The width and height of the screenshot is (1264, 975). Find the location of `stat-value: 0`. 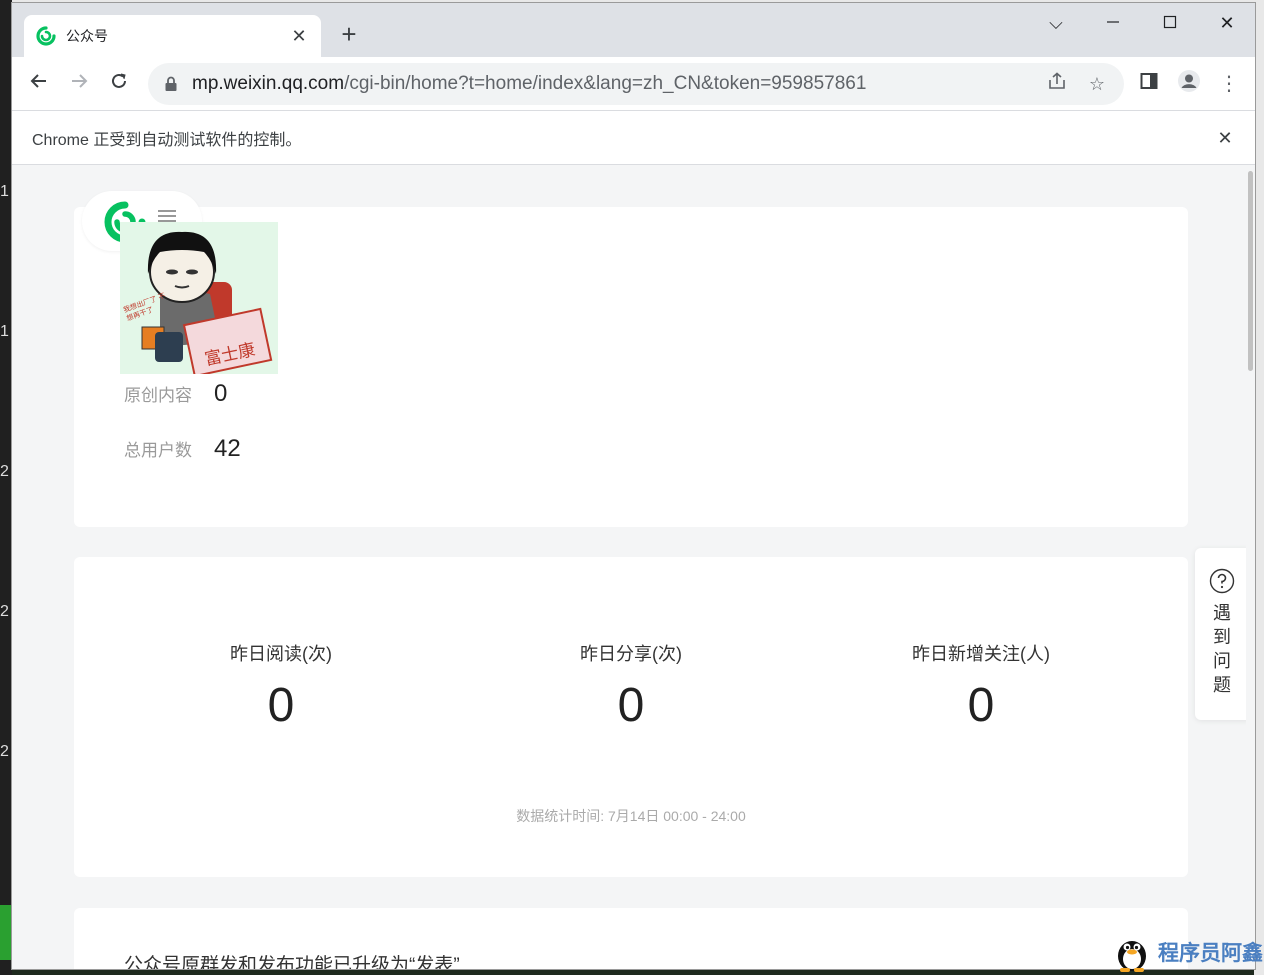

stat-value: 0 is located at coordinates (221, 393).